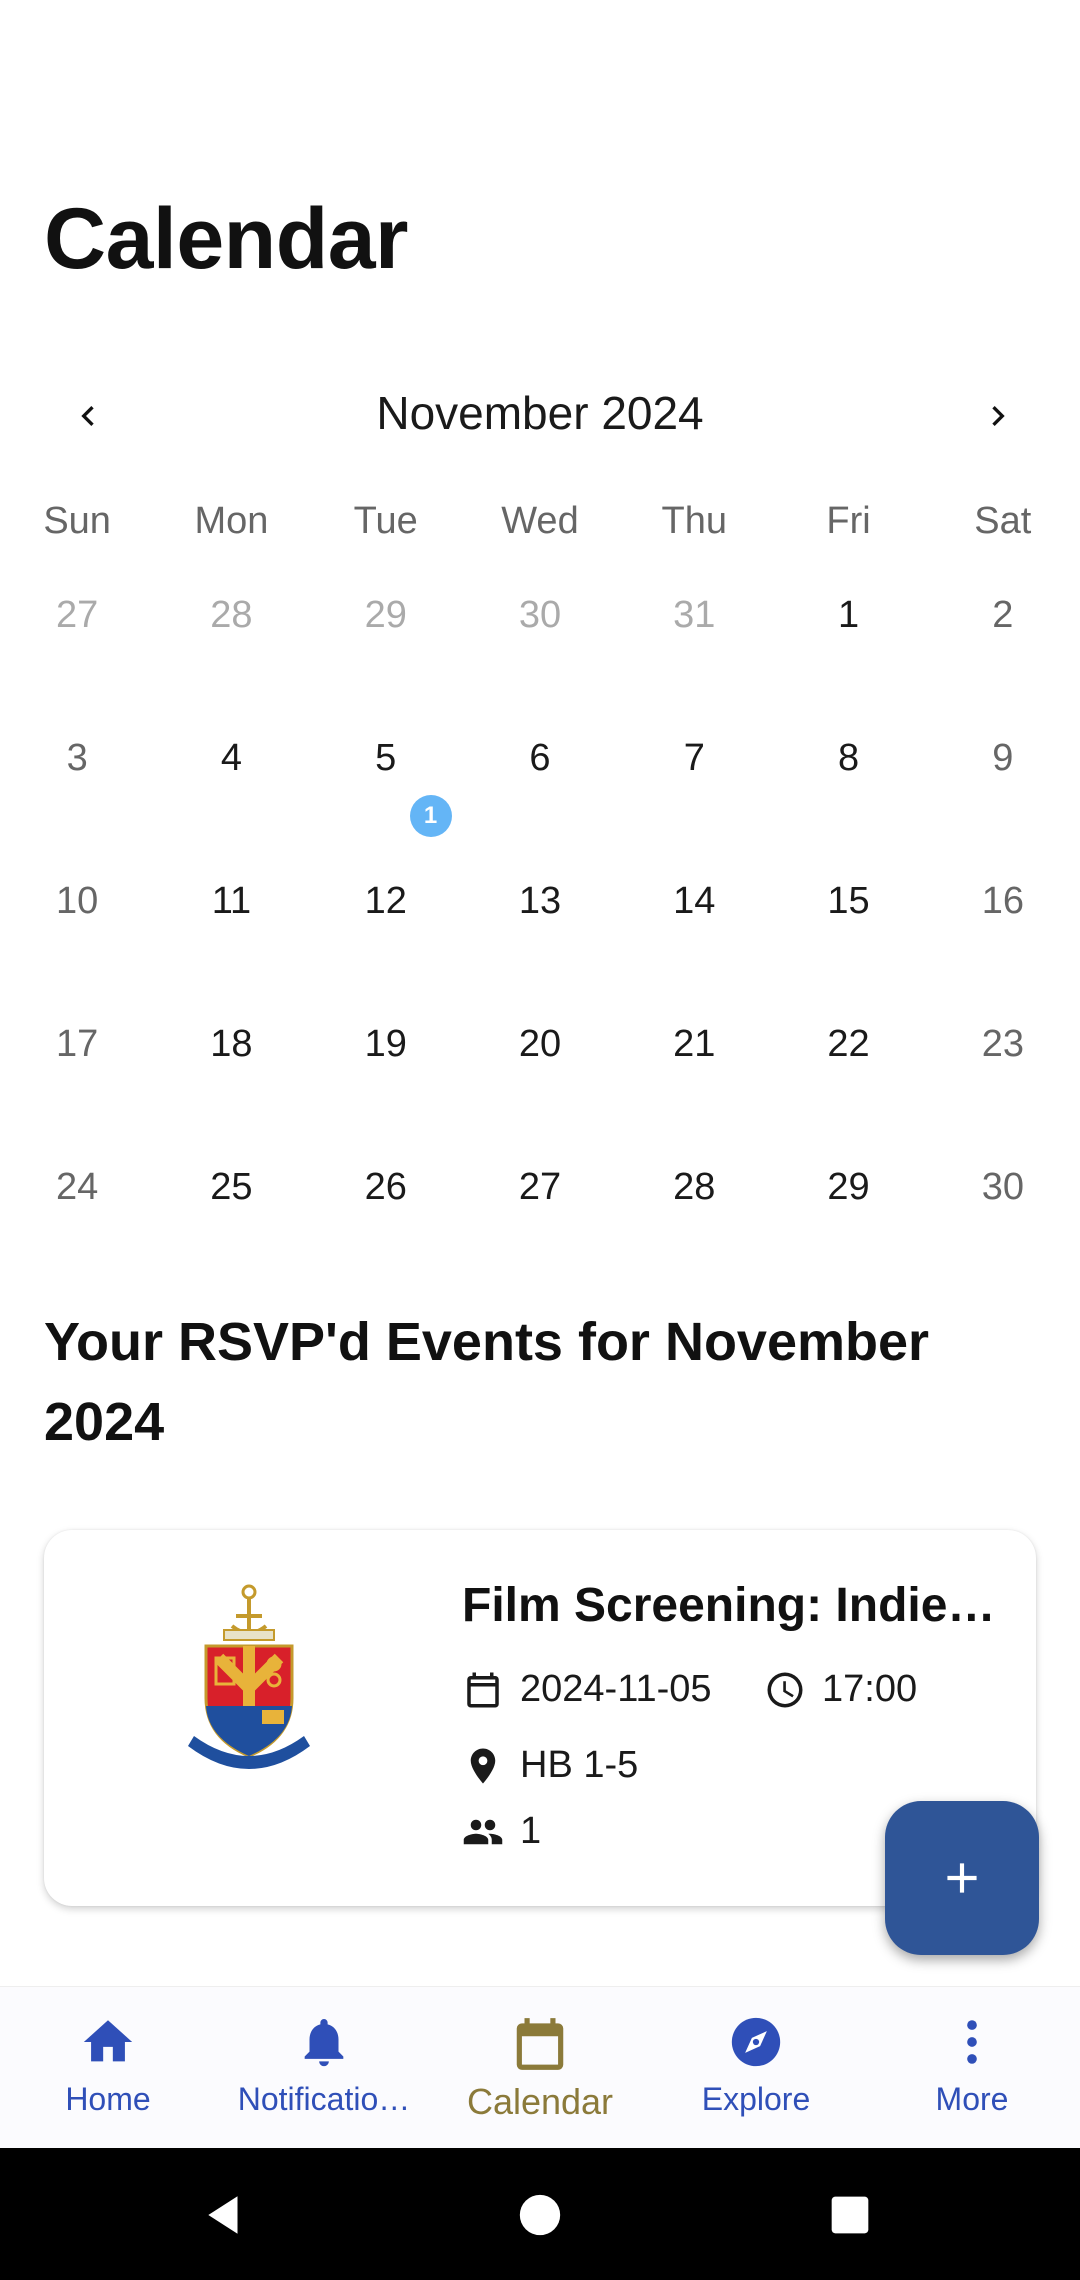 The height and width of the screenshot is (2280, 1080). I want to click on home-circle-icon, so click(540, 2215).